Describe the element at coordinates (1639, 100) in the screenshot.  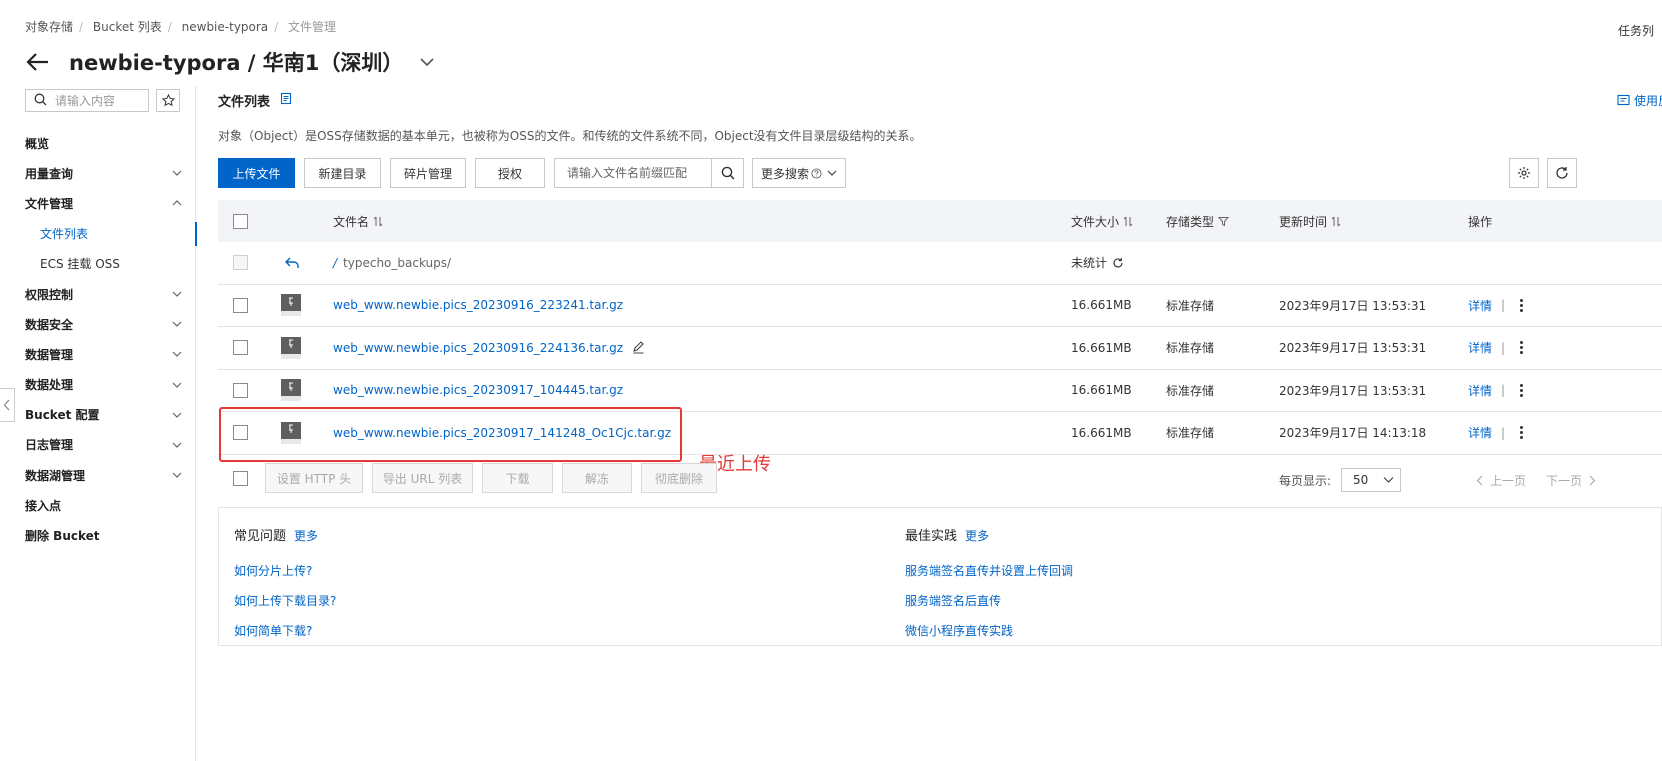
I see `feedback-link: 使用反` at that location.